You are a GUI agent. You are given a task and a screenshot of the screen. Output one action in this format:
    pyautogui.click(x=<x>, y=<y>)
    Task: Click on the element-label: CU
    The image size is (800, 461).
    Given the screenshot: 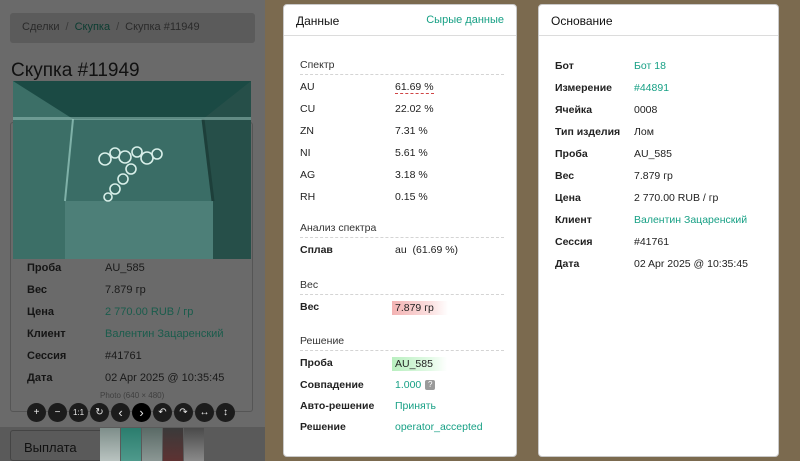 What is the action you would take?
    pyautogui.click(x=308, y=109)
    